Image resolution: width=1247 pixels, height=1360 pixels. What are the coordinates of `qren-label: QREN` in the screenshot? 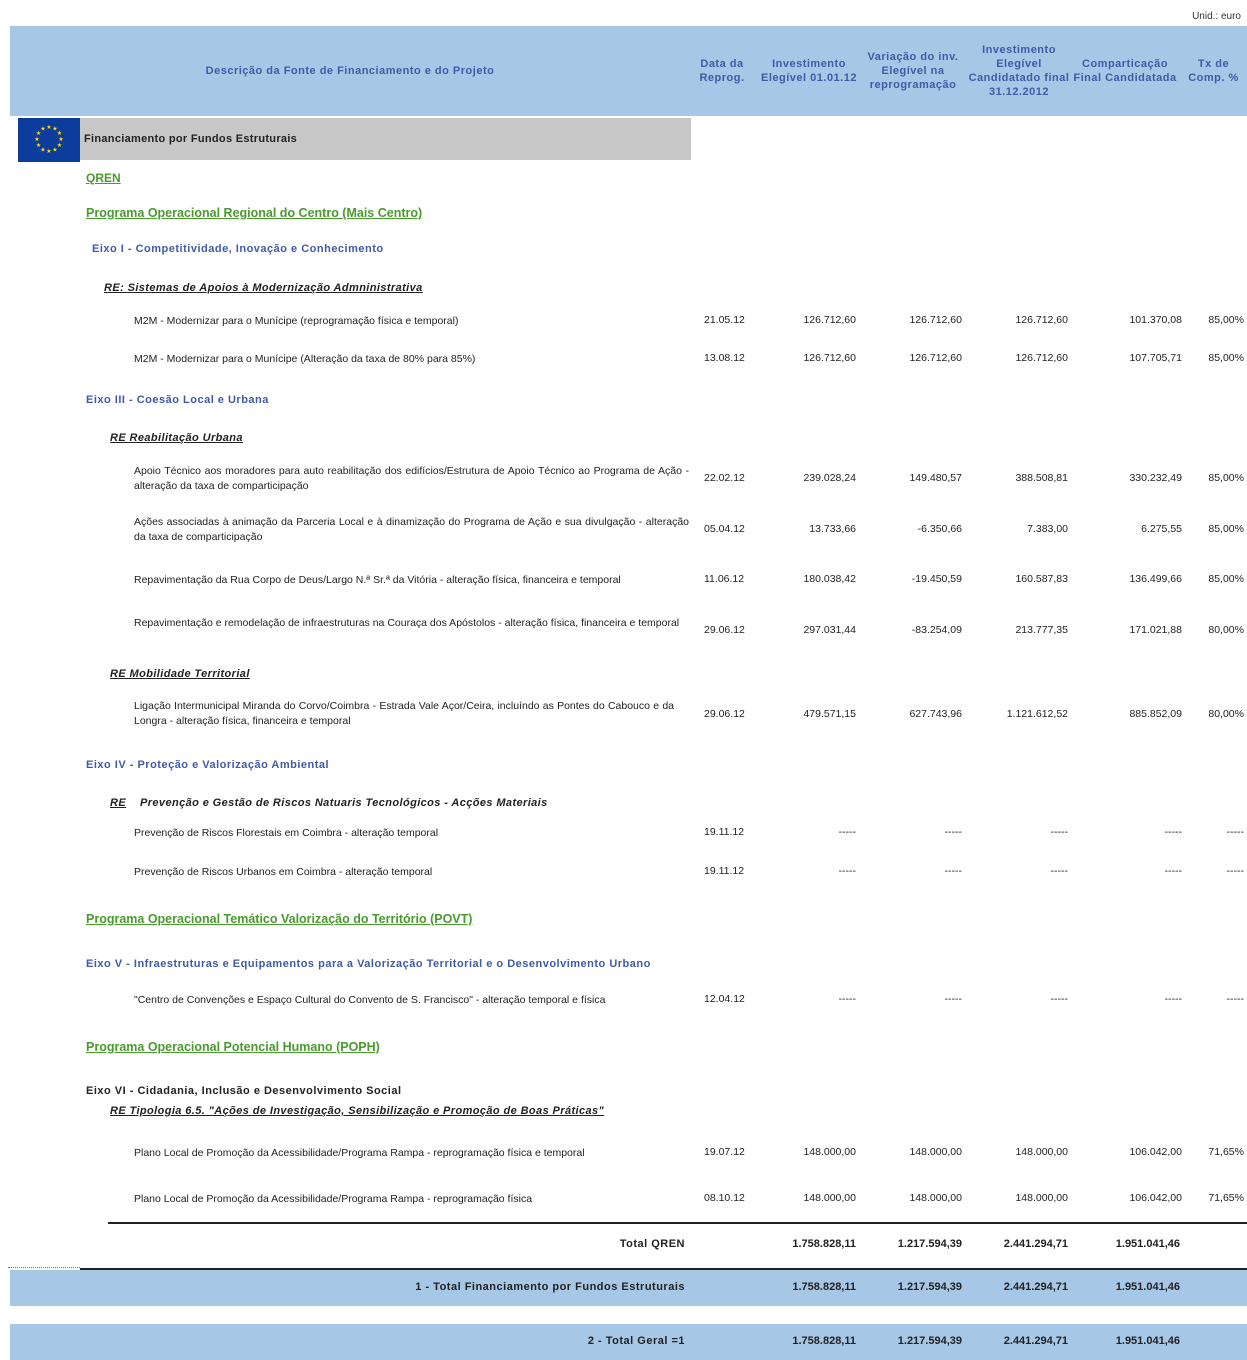 It's located at (103, 178).